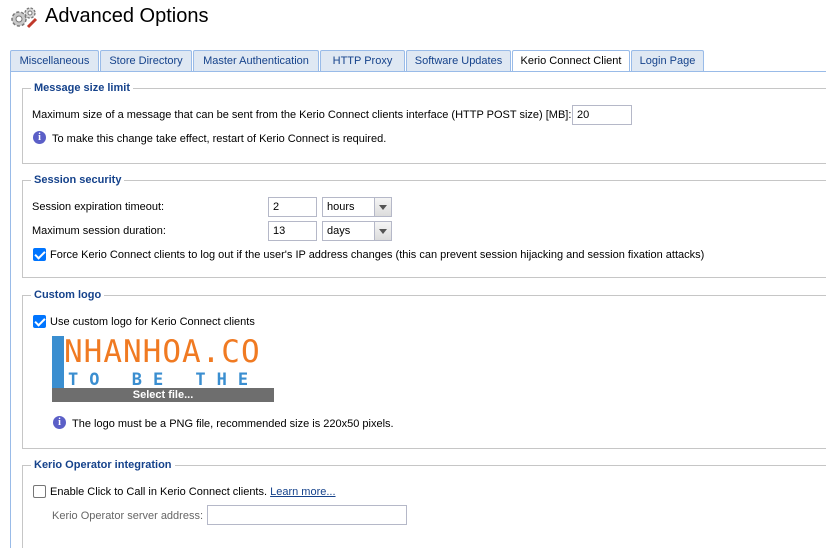 The height and width of the screenshot is (548, 826). Describe the element at coordinates (68, 295) in the screenshot. I see `custom-logo-legend: Custom logo` at that location.